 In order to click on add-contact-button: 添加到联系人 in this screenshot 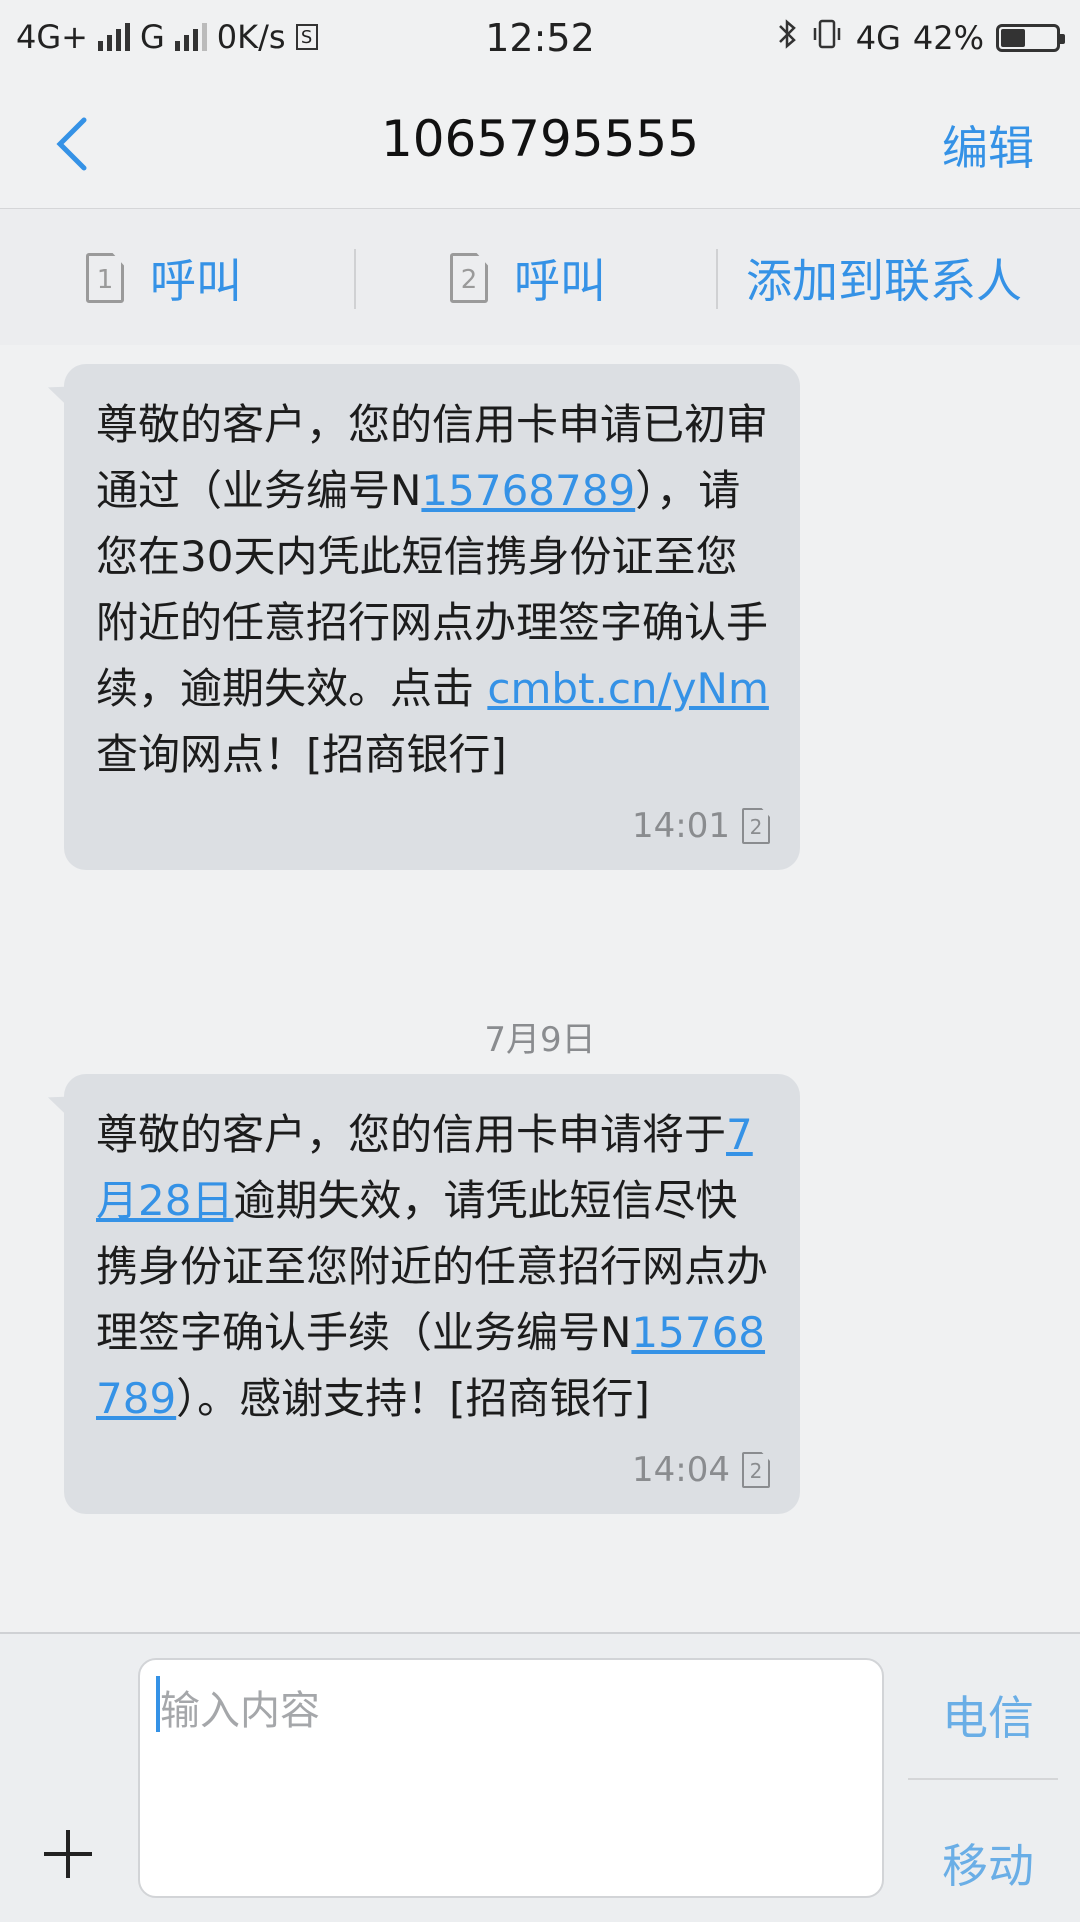, I will do `click(884, 278)`.